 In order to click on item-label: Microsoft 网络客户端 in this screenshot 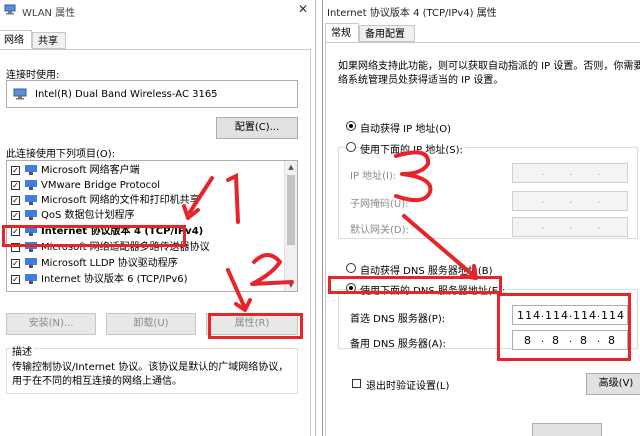, I will do `click(90, 170)`.